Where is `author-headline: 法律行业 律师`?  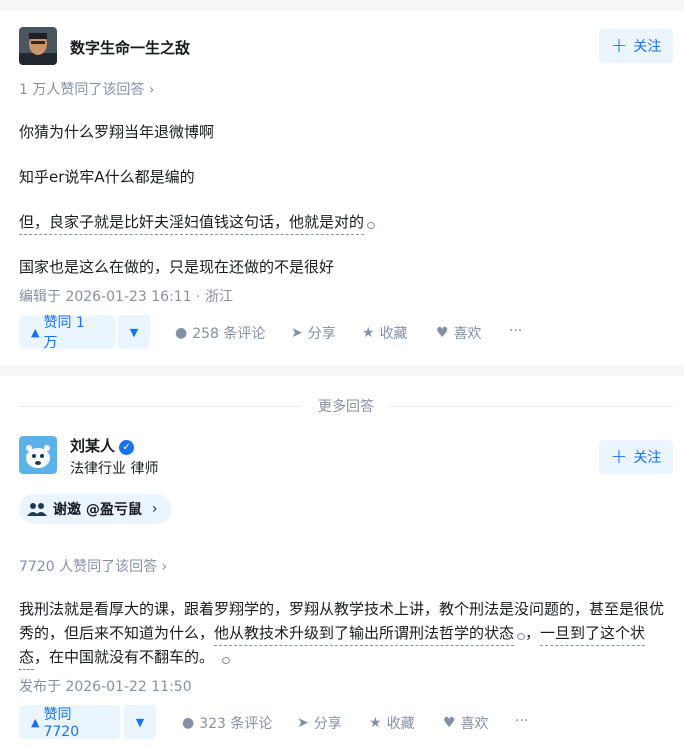 author-headline: 法律行业 律师 is located at coordinates (114, 469).